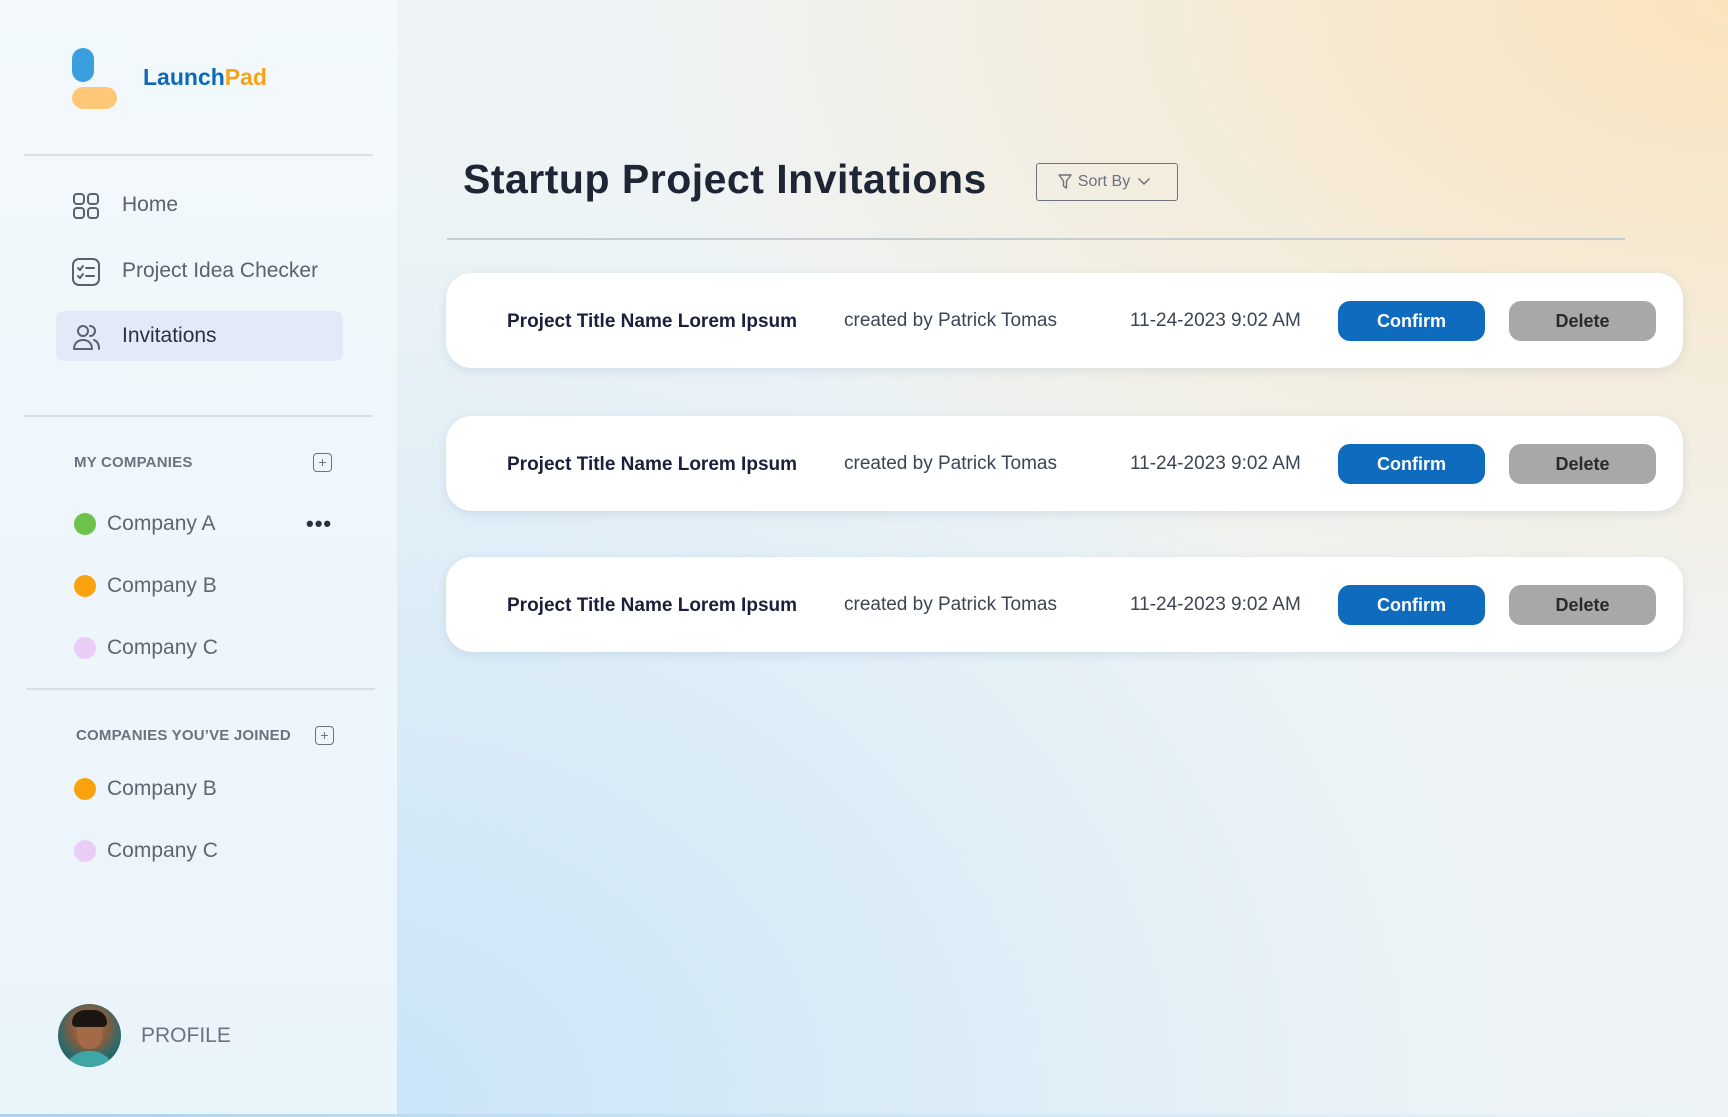  I want to click on add-joined-company-icon: +, so click(324, 735).